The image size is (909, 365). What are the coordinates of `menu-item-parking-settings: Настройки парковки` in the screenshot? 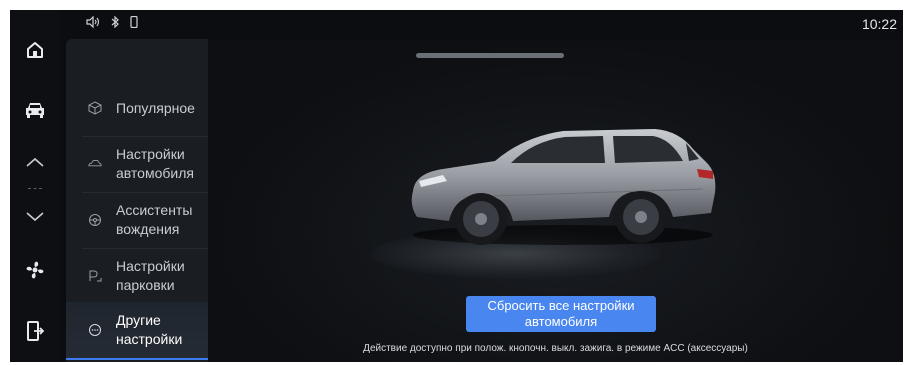 It's located at (137, 276).